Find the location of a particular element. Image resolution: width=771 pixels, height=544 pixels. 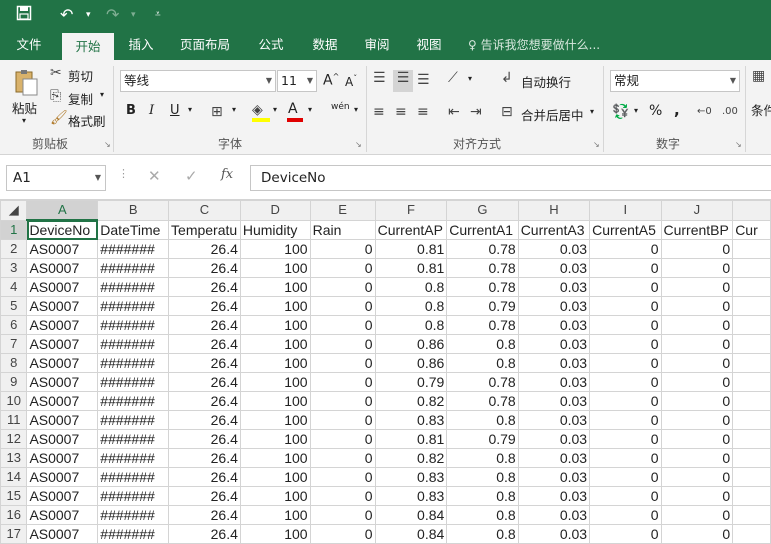

fill-color-icon: ◈ is located at coordinates (257, 110).